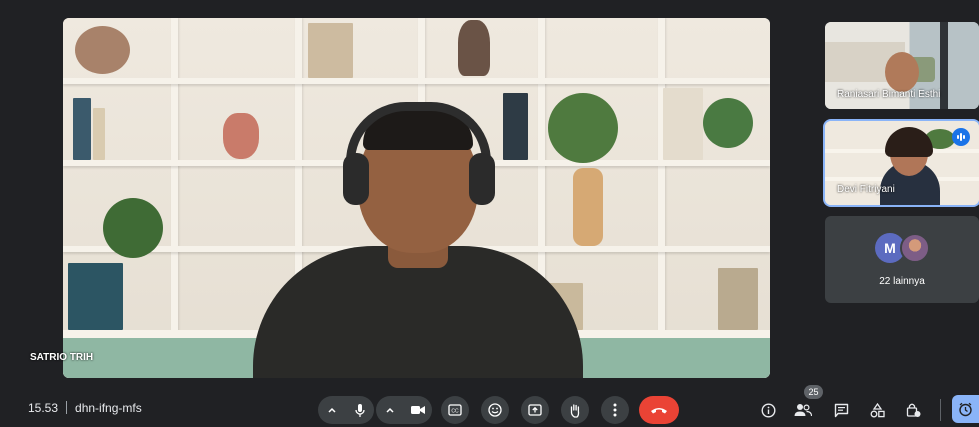 The width and height of the screenshot is (979, 427). I want to click on present-button, so click(535, 410).